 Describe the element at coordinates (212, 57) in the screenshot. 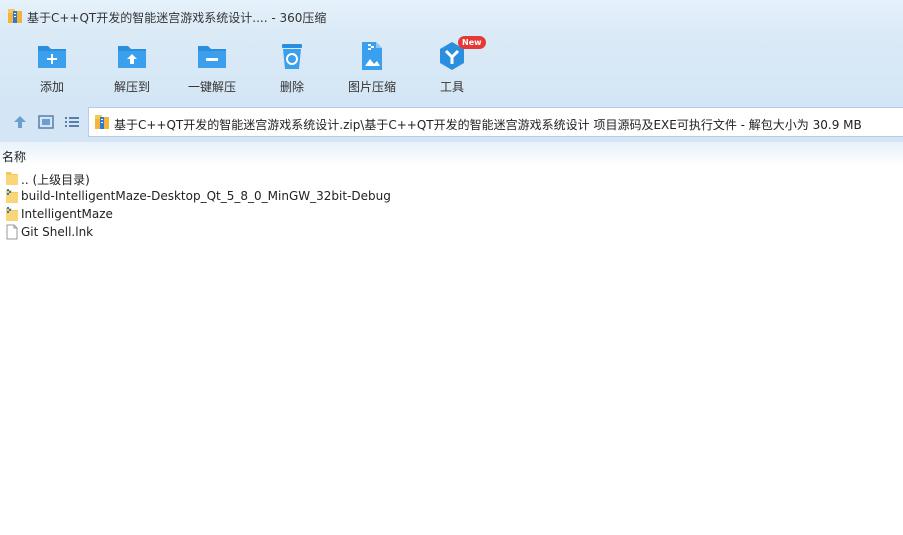

I see `one-click-extract-icon` at that location.